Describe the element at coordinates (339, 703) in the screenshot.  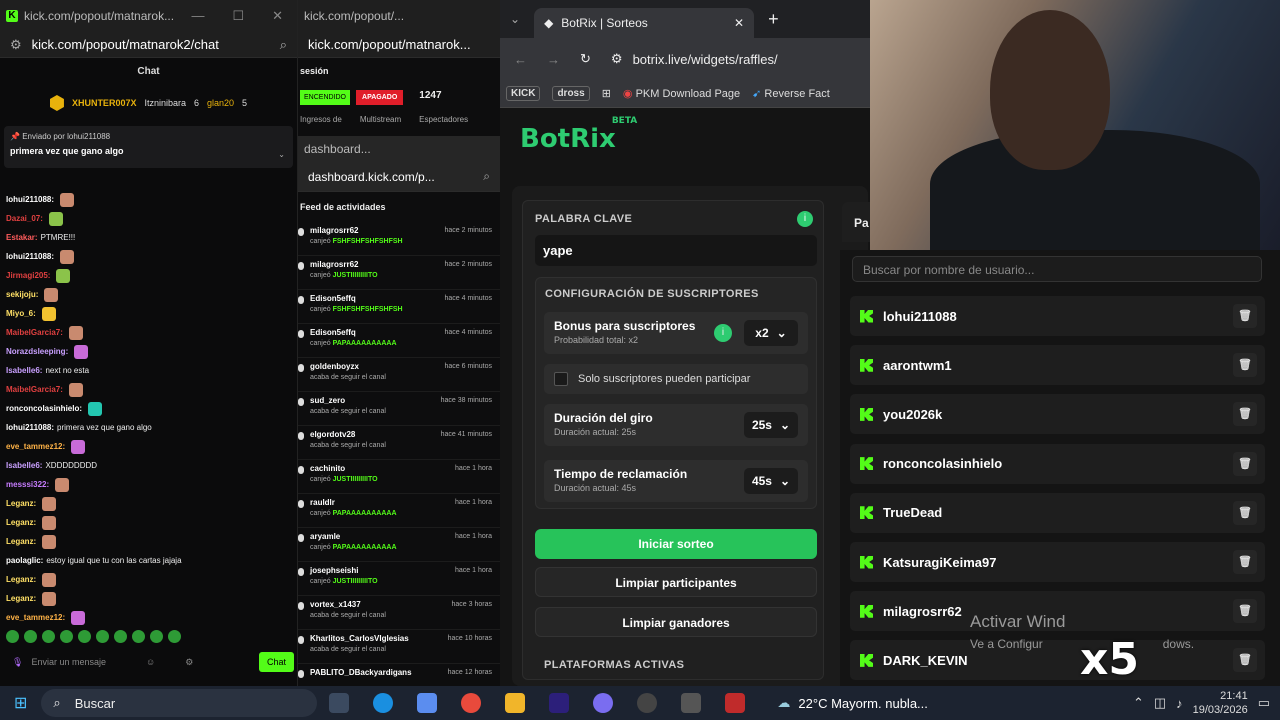
I see `task-view-icon` at that location.